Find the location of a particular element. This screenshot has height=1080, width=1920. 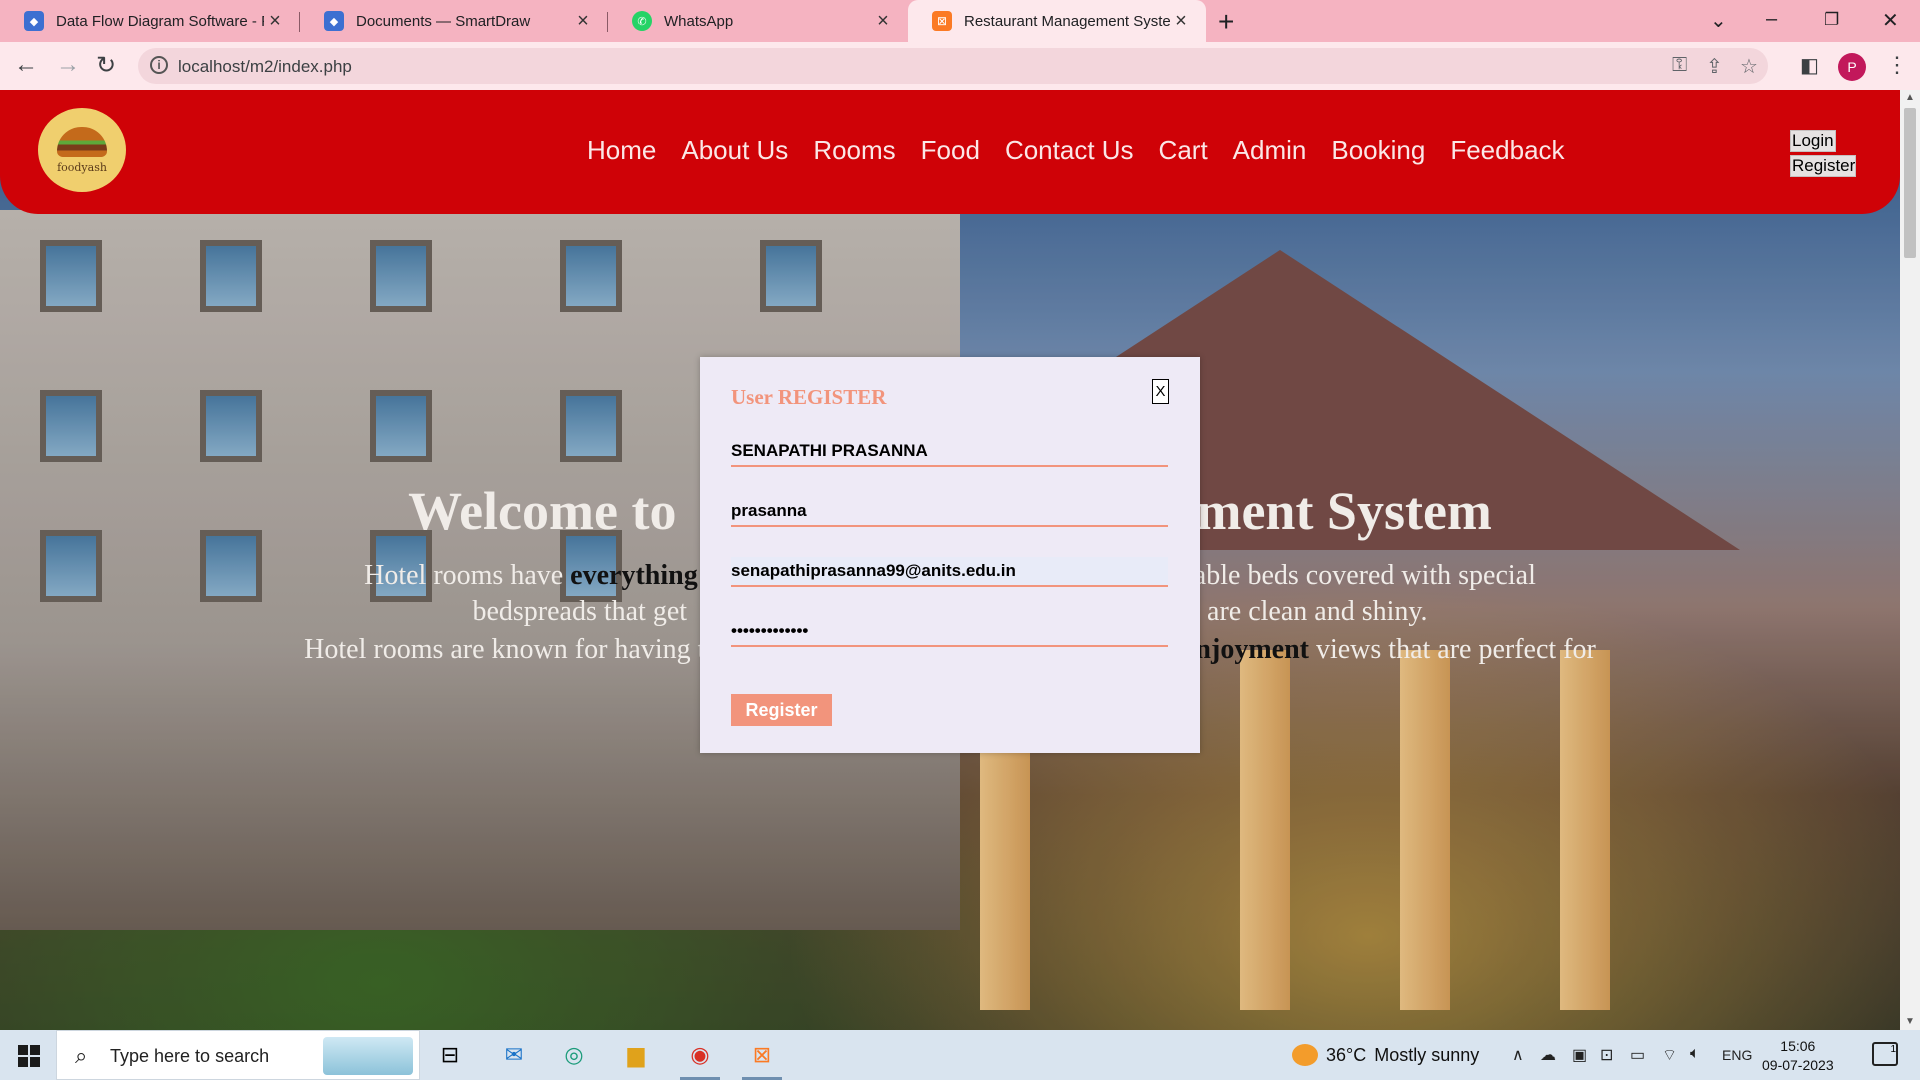

edge-icon: ◎ is located at coordinates (574, 1055).